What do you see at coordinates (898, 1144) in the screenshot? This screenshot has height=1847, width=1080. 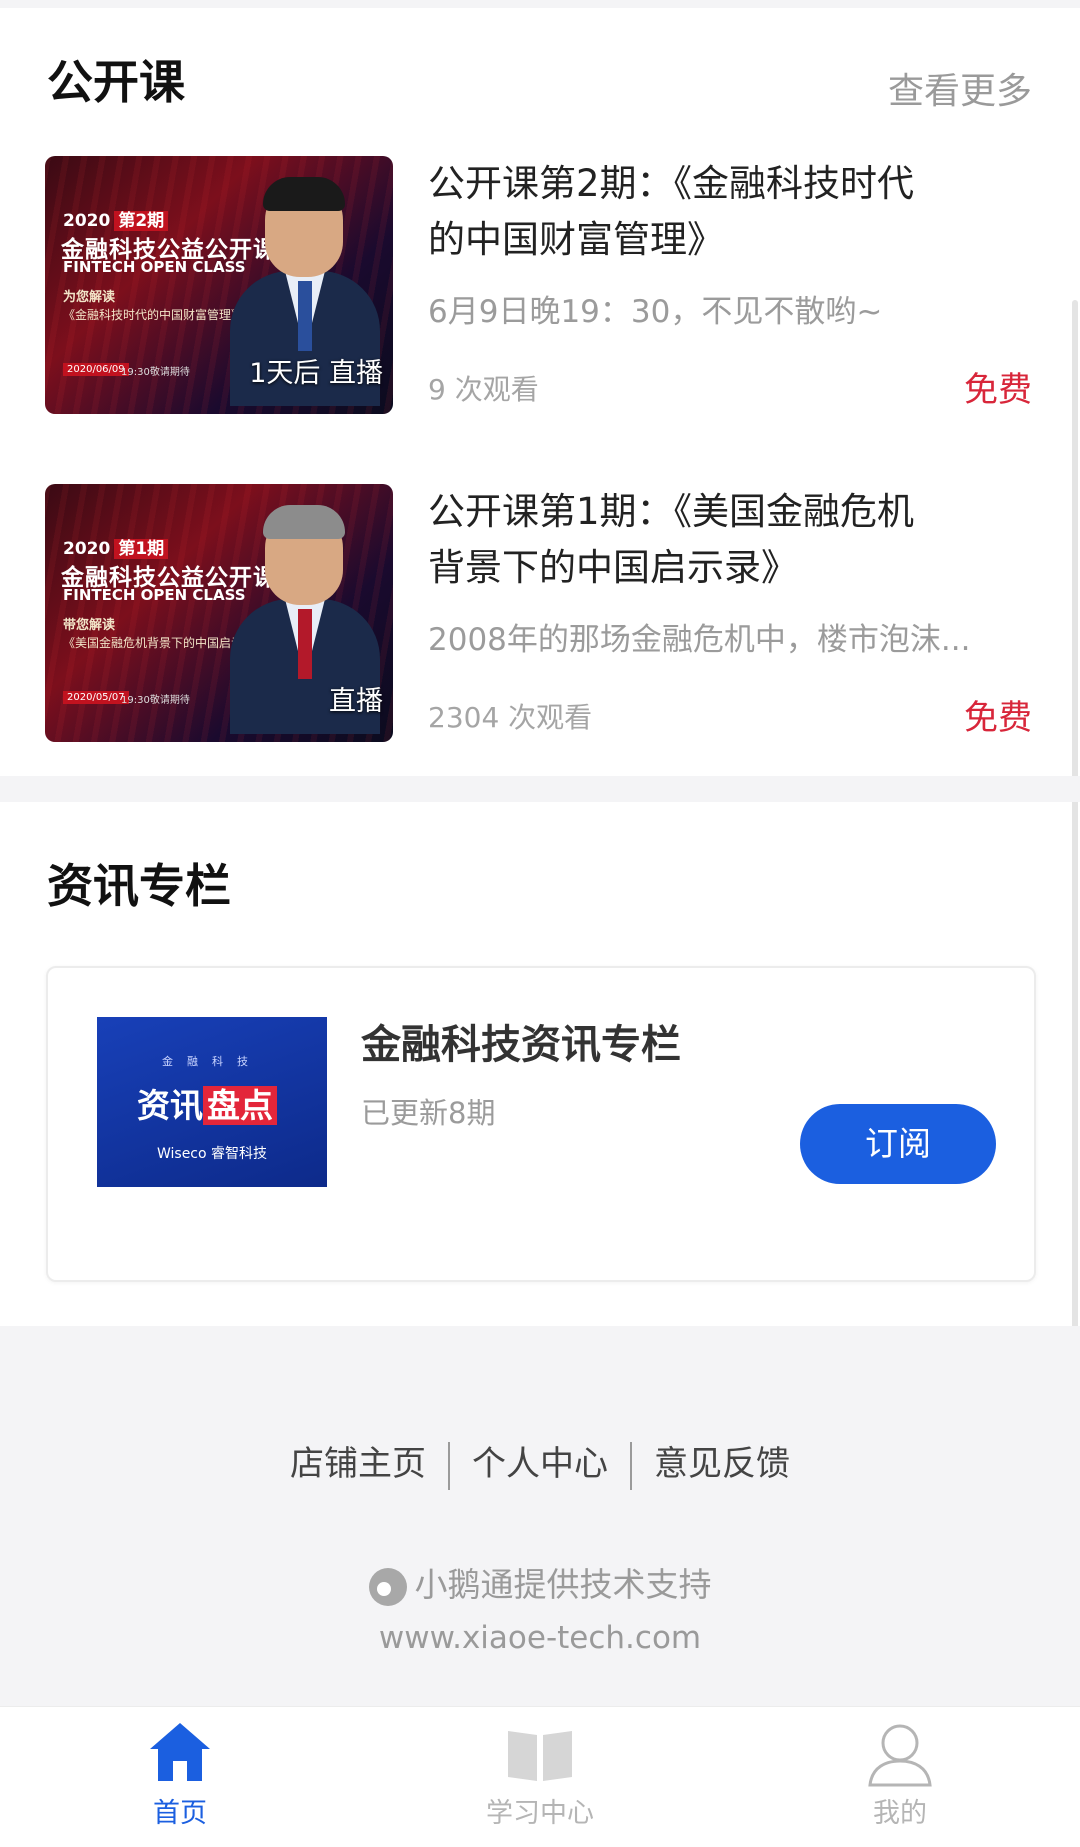 I see `subscribe-button: 订阅` at bounding box center [898, 1144].